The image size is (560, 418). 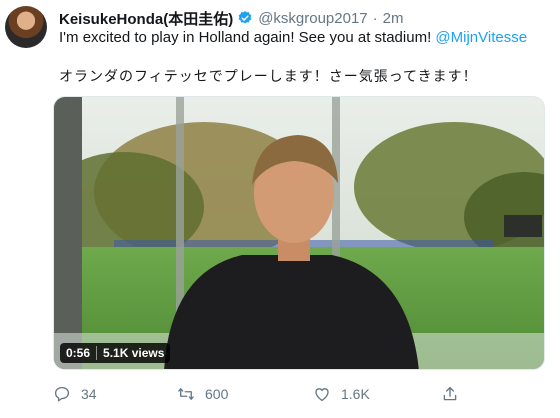 I want to click on tweet-timestamp: 2m, so click(x=393, y=18).